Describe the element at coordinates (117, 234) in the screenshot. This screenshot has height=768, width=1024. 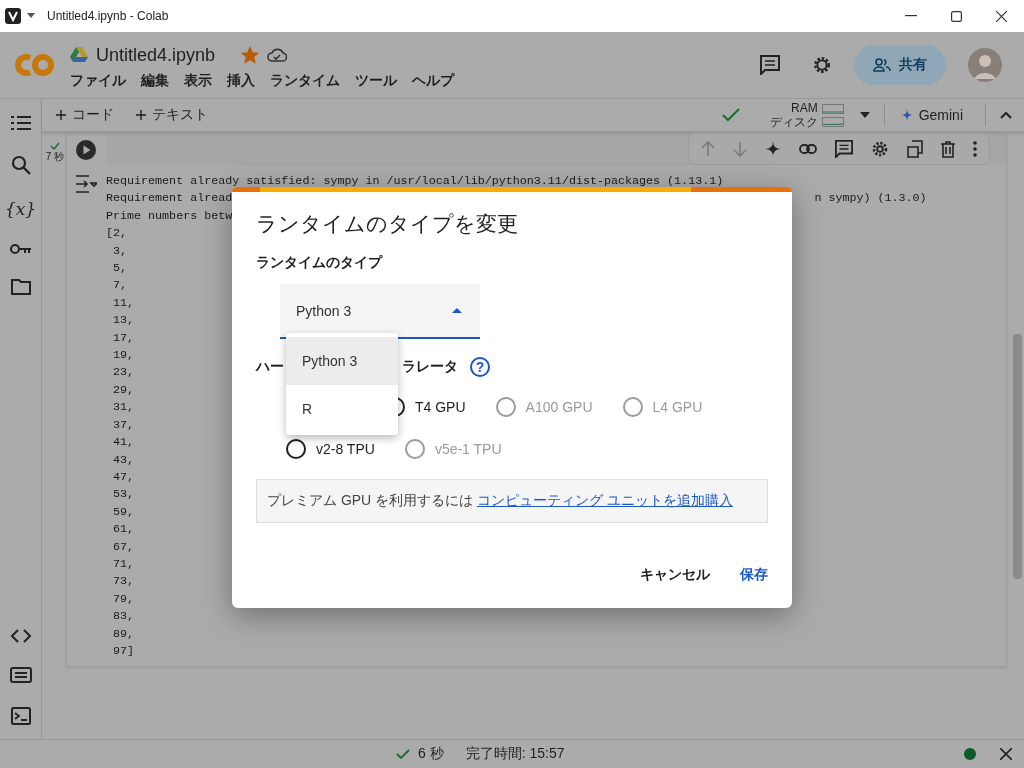
I see `output-line: [2,` at that location.